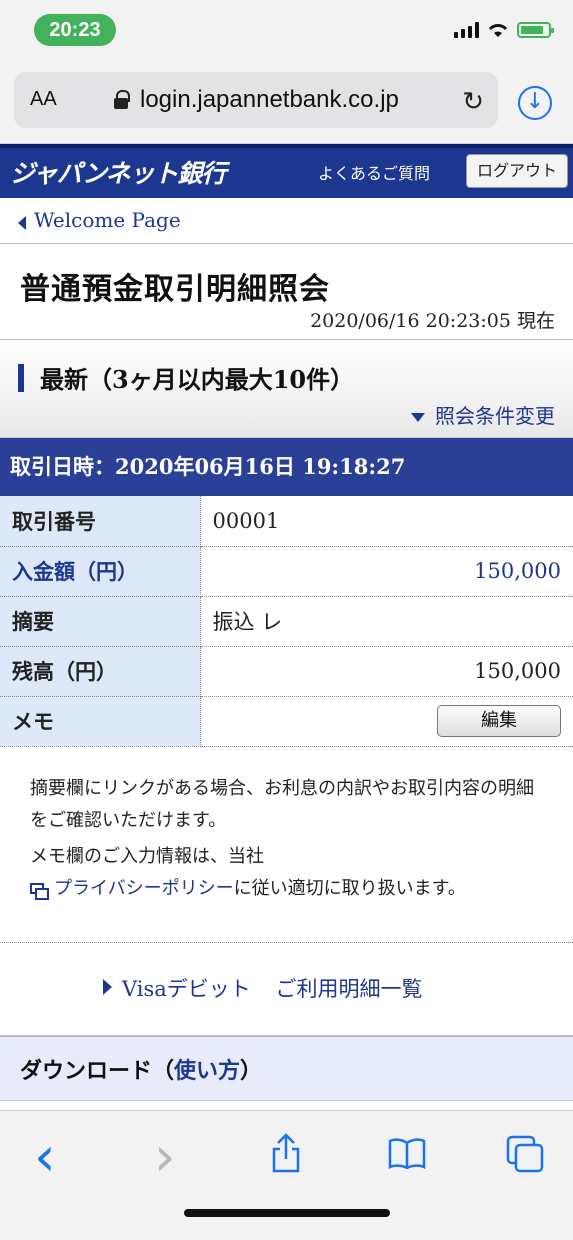 The width and height of the screenshot is (573, 1240). Describe the element at coordinates (100, 671) in the screenshot. I see `row-label: 残高（円）` at that location.